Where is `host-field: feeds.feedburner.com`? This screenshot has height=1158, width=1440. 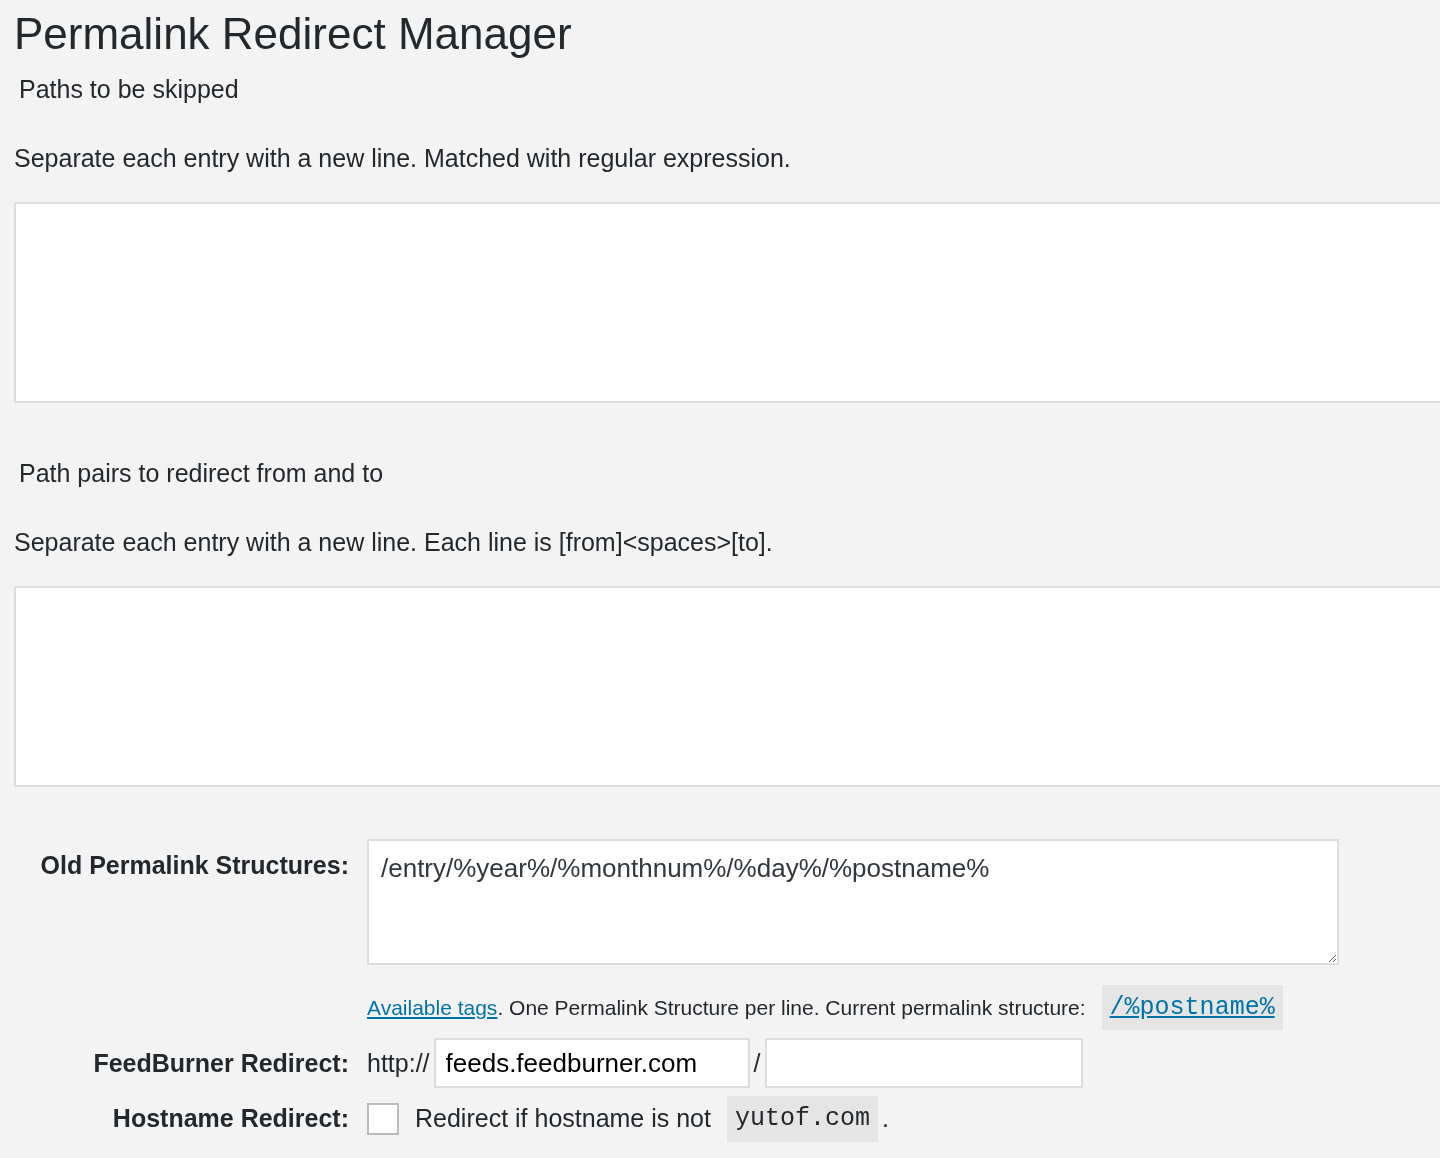
host-field: feeds.feedburner.com is located at coordinates (591, 1063).